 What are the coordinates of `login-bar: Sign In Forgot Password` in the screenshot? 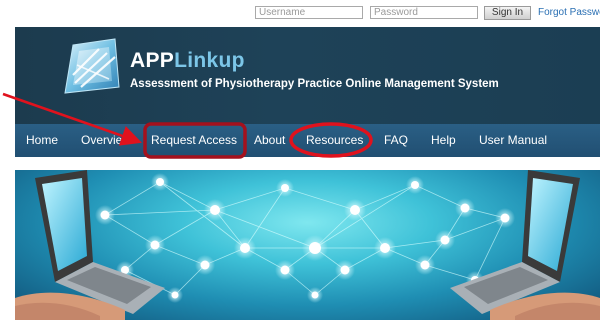 It's located at (300, 12).